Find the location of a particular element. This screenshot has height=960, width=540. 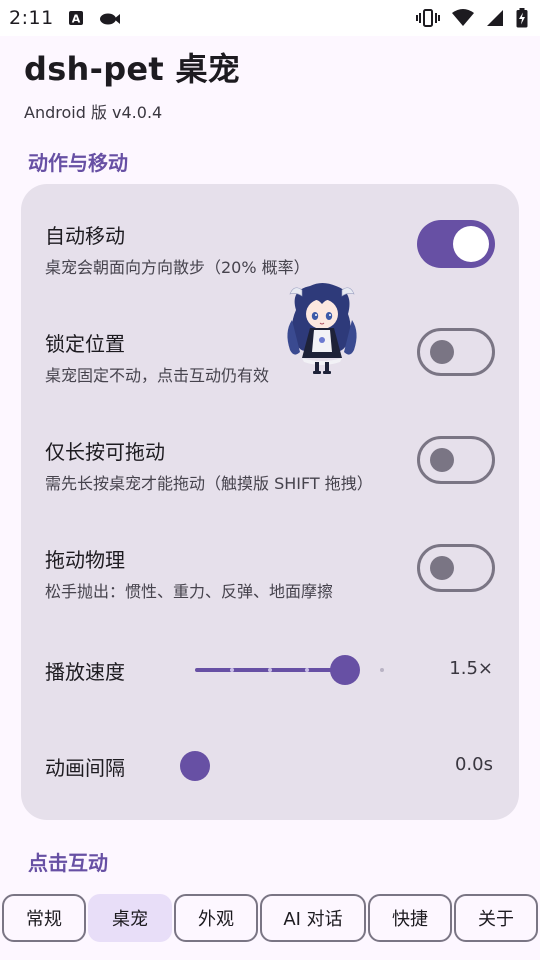

setting-drag-physics: 拖动物理 松手抛出：惯性、重力、反弹、地面摩擦 is located at coordinates (270, 584).